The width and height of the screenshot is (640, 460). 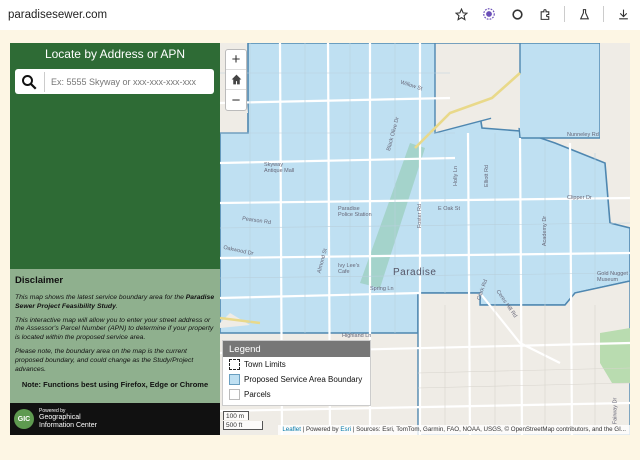 What do you see at coordinates (265, 364) in the screenshot?
I see `legend-label: Town Limits` at bounding box center [265, 364].